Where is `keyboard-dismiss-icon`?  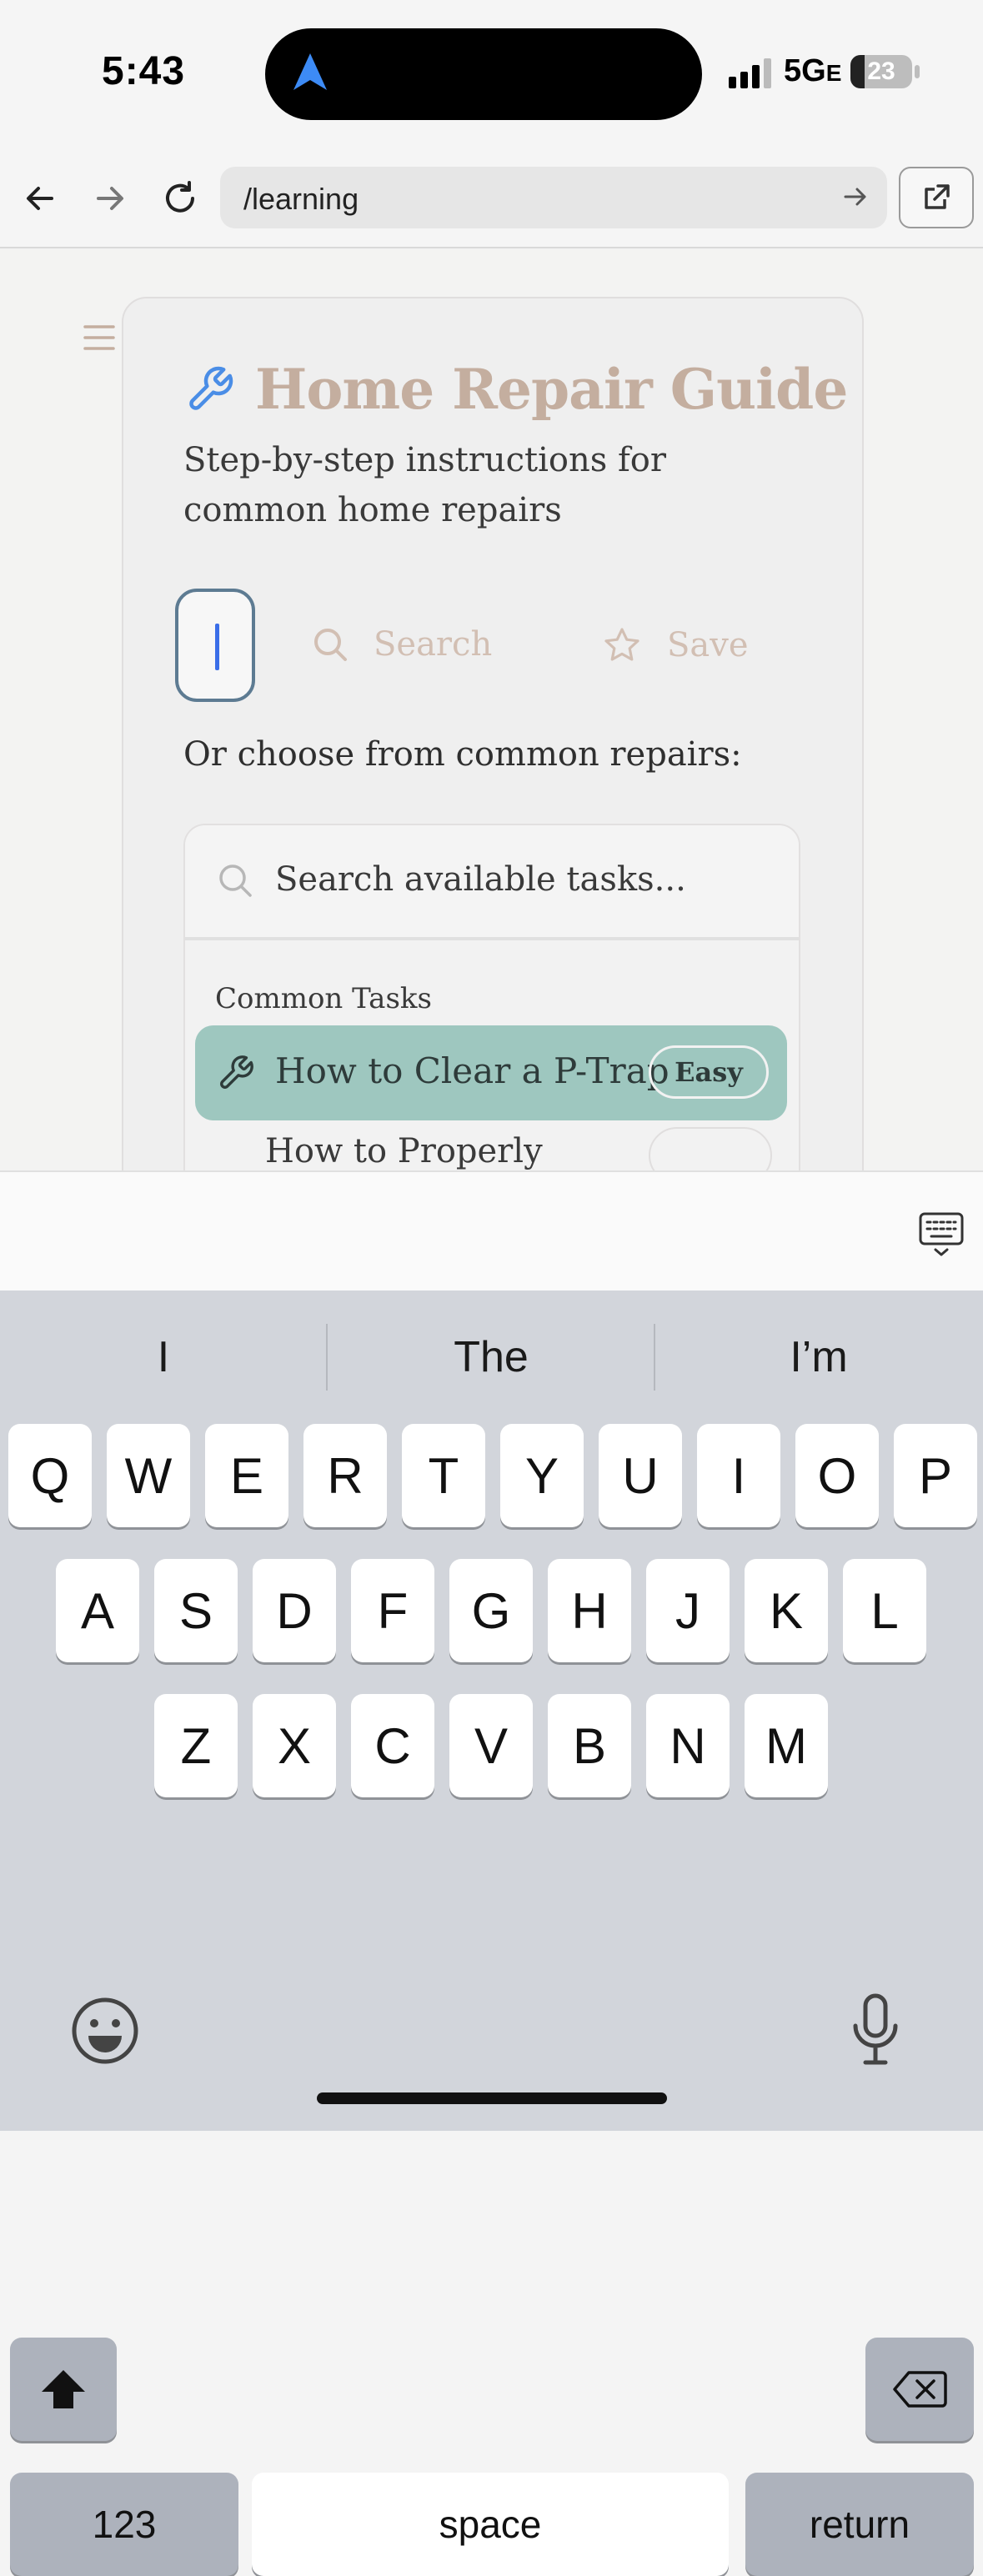
keyboard-dismiss-icon is located at coordinates (941, 1233).